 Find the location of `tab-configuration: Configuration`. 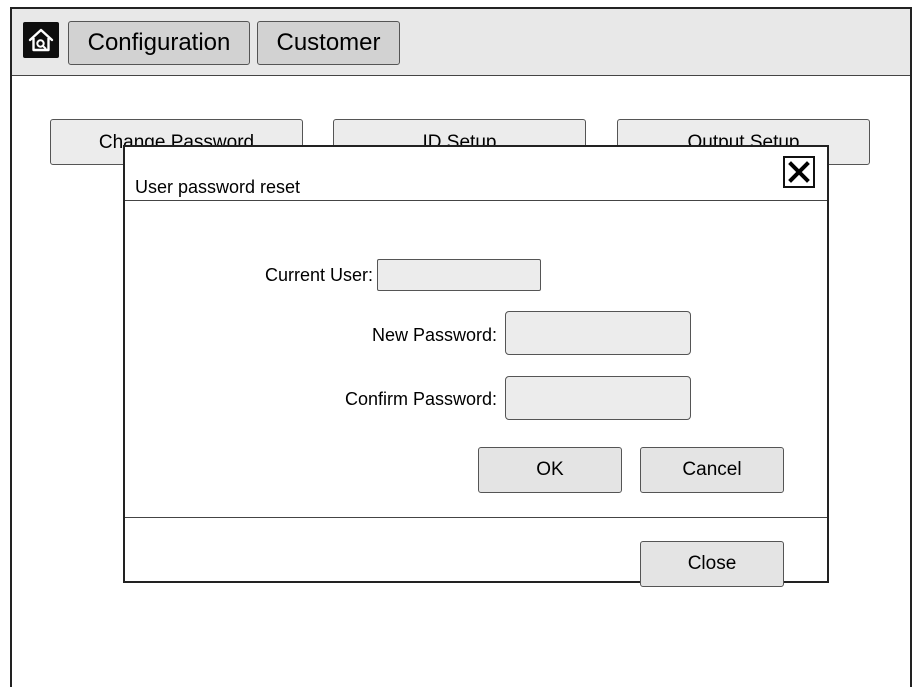

tab-configuration: Configuration is located at coordinates (159, 43).